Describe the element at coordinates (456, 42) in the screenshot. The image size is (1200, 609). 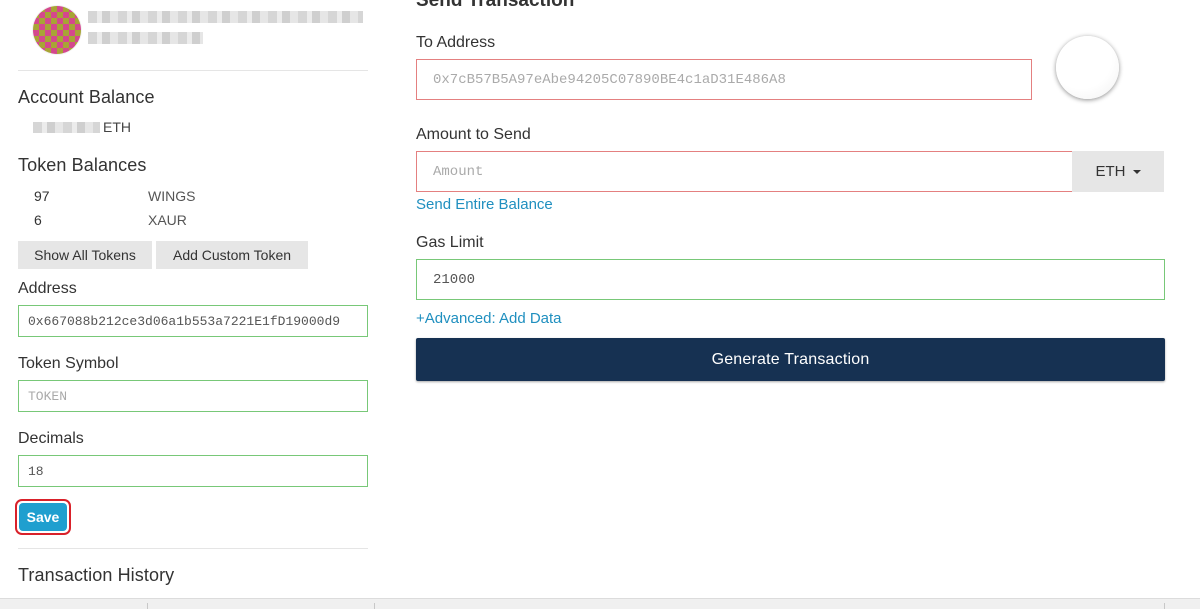
I see `to-address-label: To Address` at that location.